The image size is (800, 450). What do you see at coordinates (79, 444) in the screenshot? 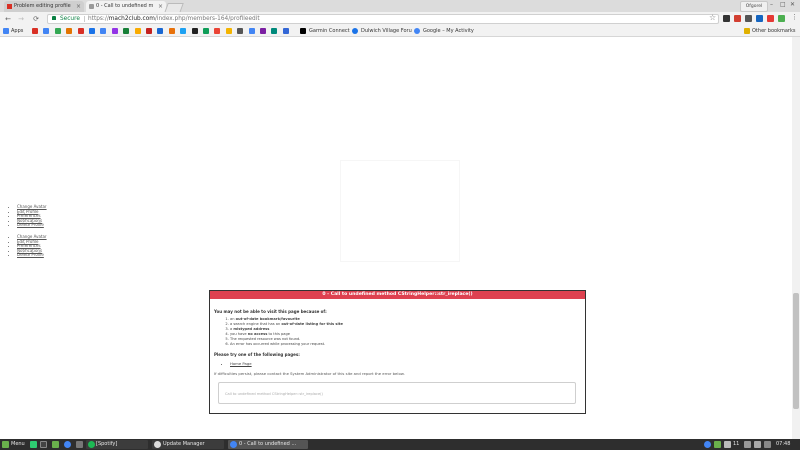
I see `app-icon` at bounding box center [79, 444].